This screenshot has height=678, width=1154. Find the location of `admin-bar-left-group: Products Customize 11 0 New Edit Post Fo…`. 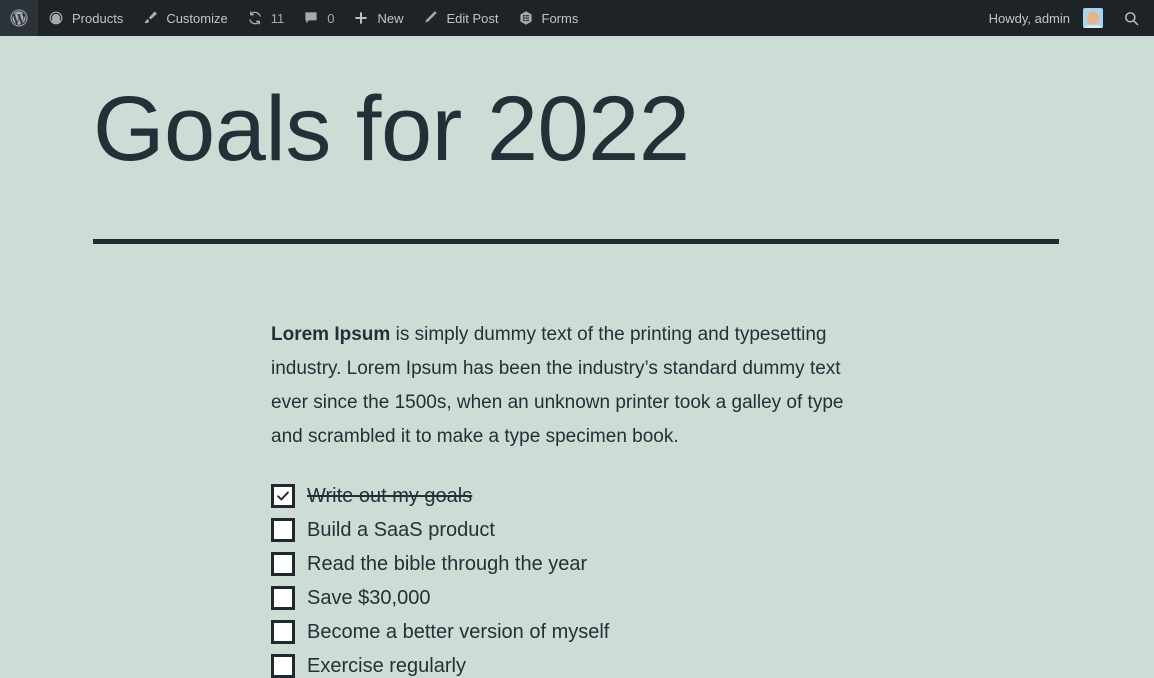

admin-bar-left-group: Products Customize 11 0 New Edit Post Fo… is located at coordinates (293, 18).